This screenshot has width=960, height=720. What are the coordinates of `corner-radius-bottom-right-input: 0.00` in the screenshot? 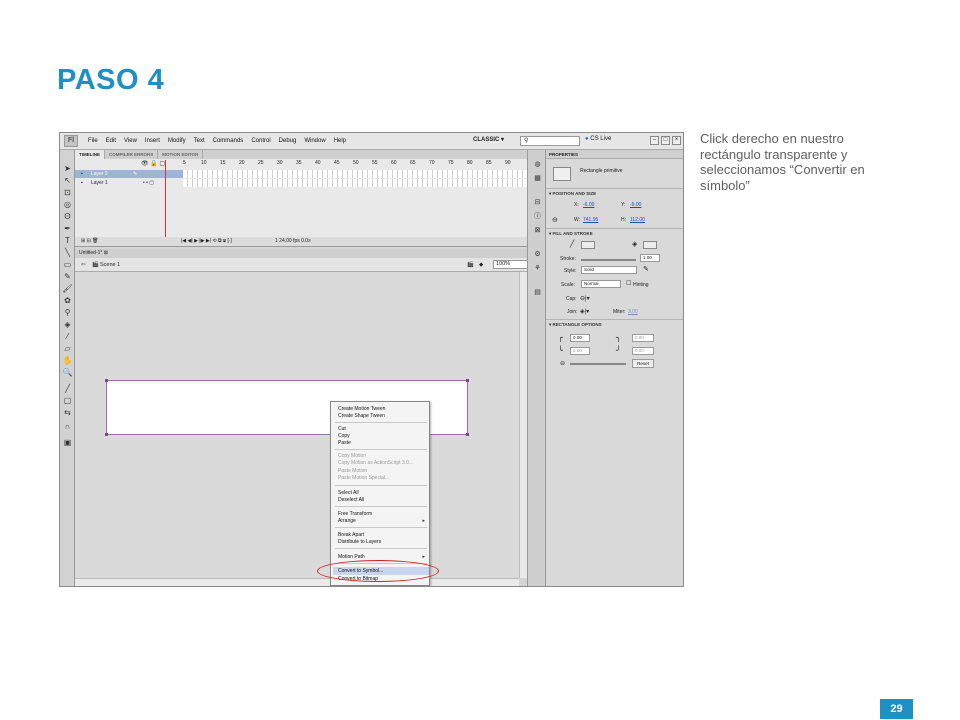 It's located at (643, 351).